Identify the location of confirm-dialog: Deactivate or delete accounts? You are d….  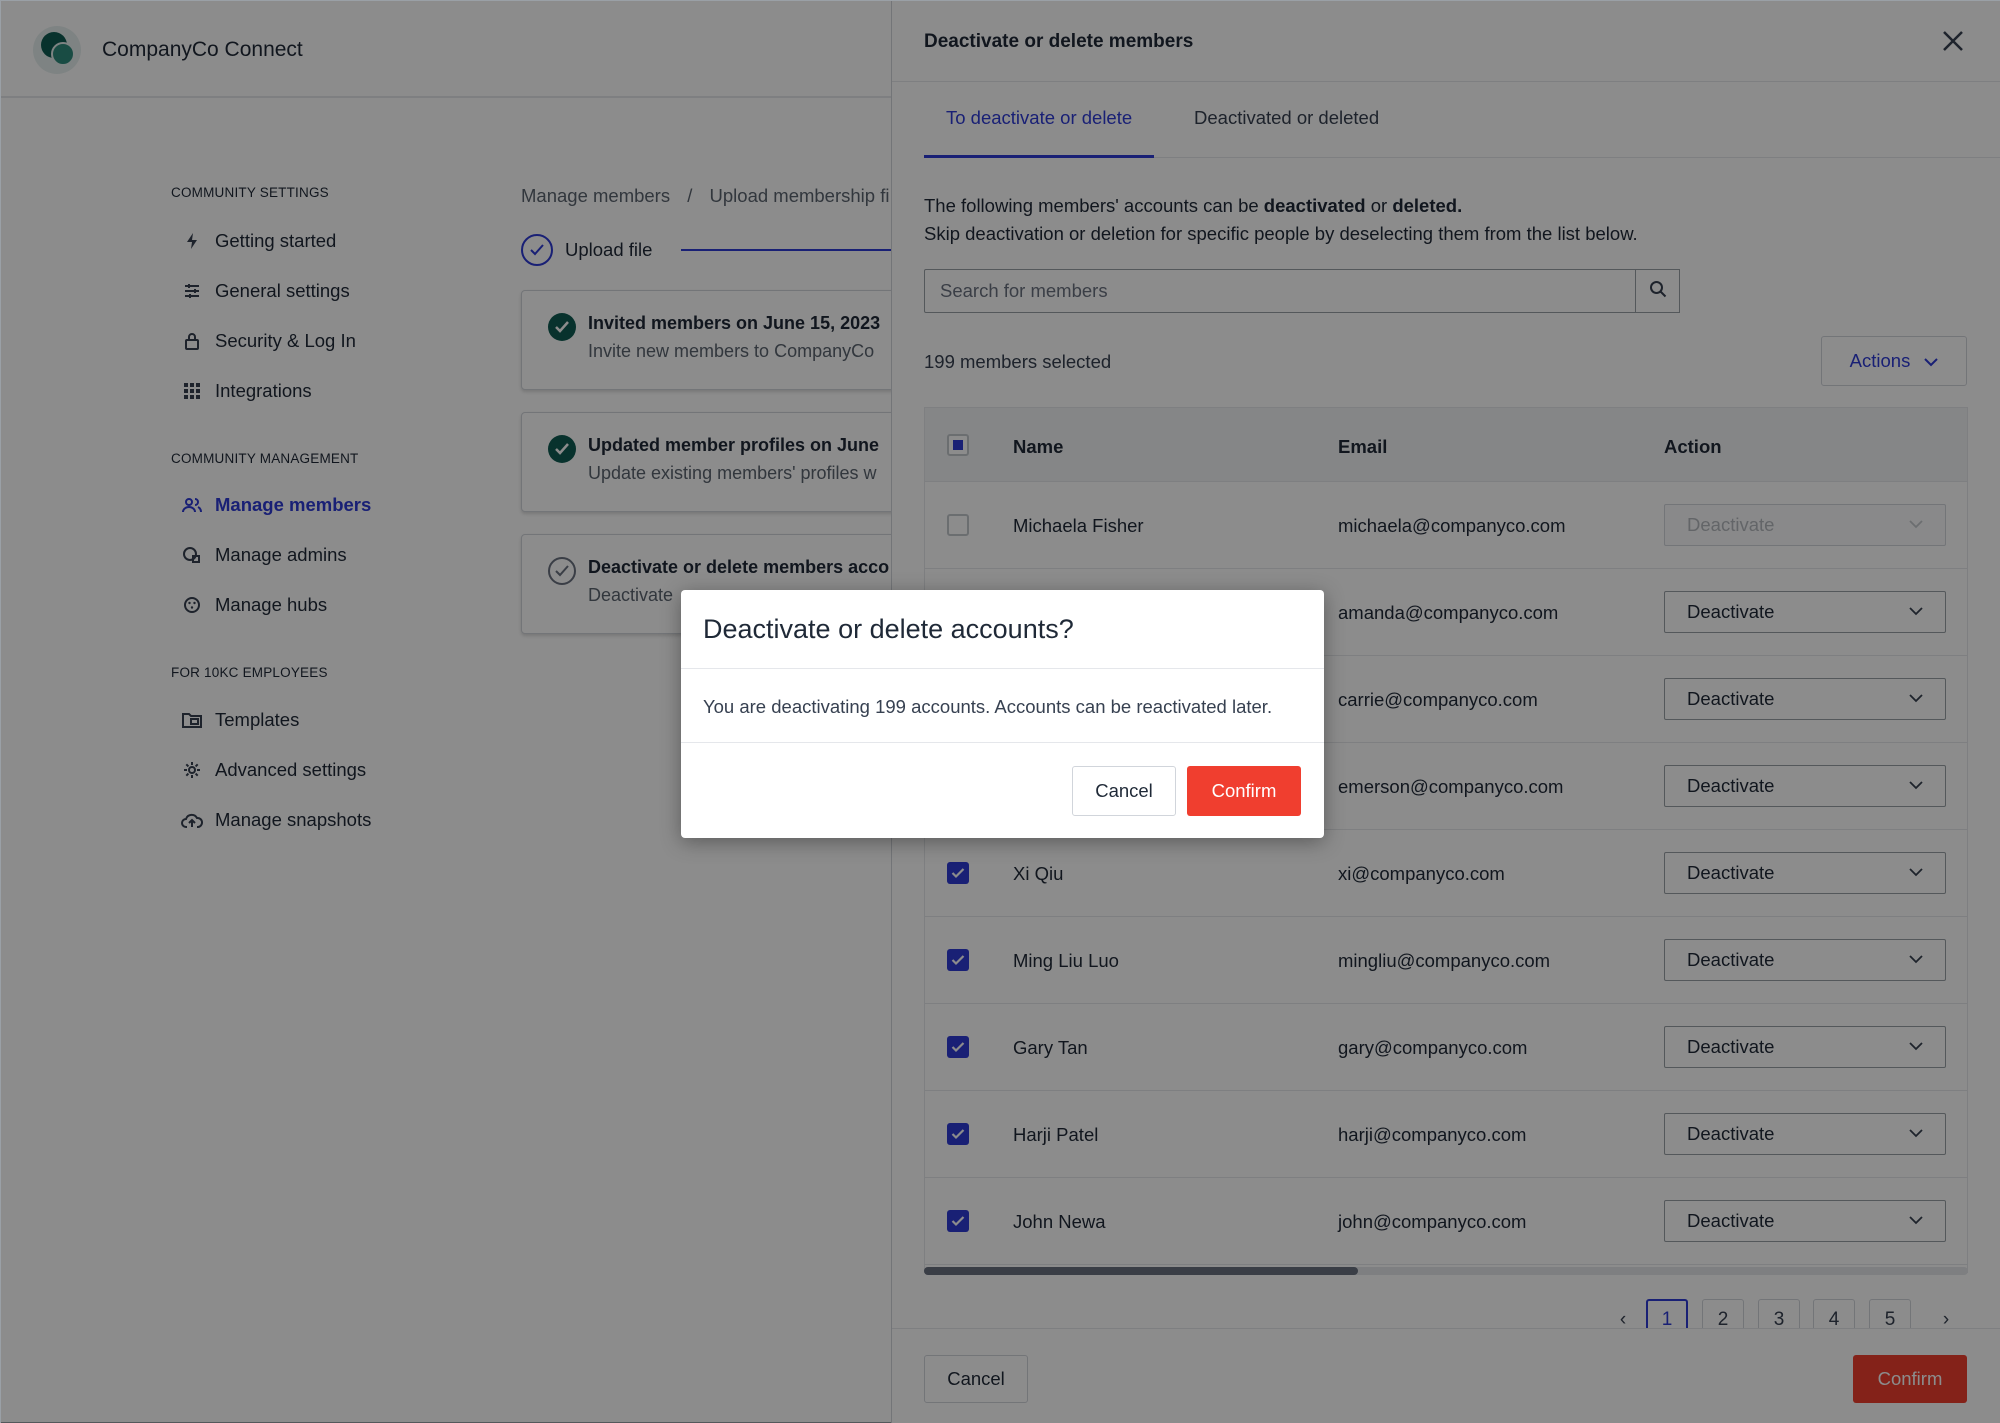
(1002, 714).